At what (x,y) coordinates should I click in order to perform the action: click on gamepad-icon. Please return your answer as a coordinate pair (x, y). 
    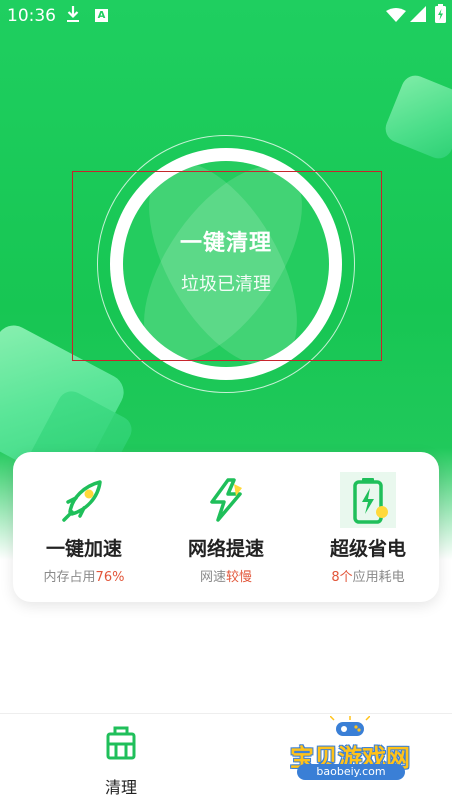
    Looking at the image, I should click on (350, 726).